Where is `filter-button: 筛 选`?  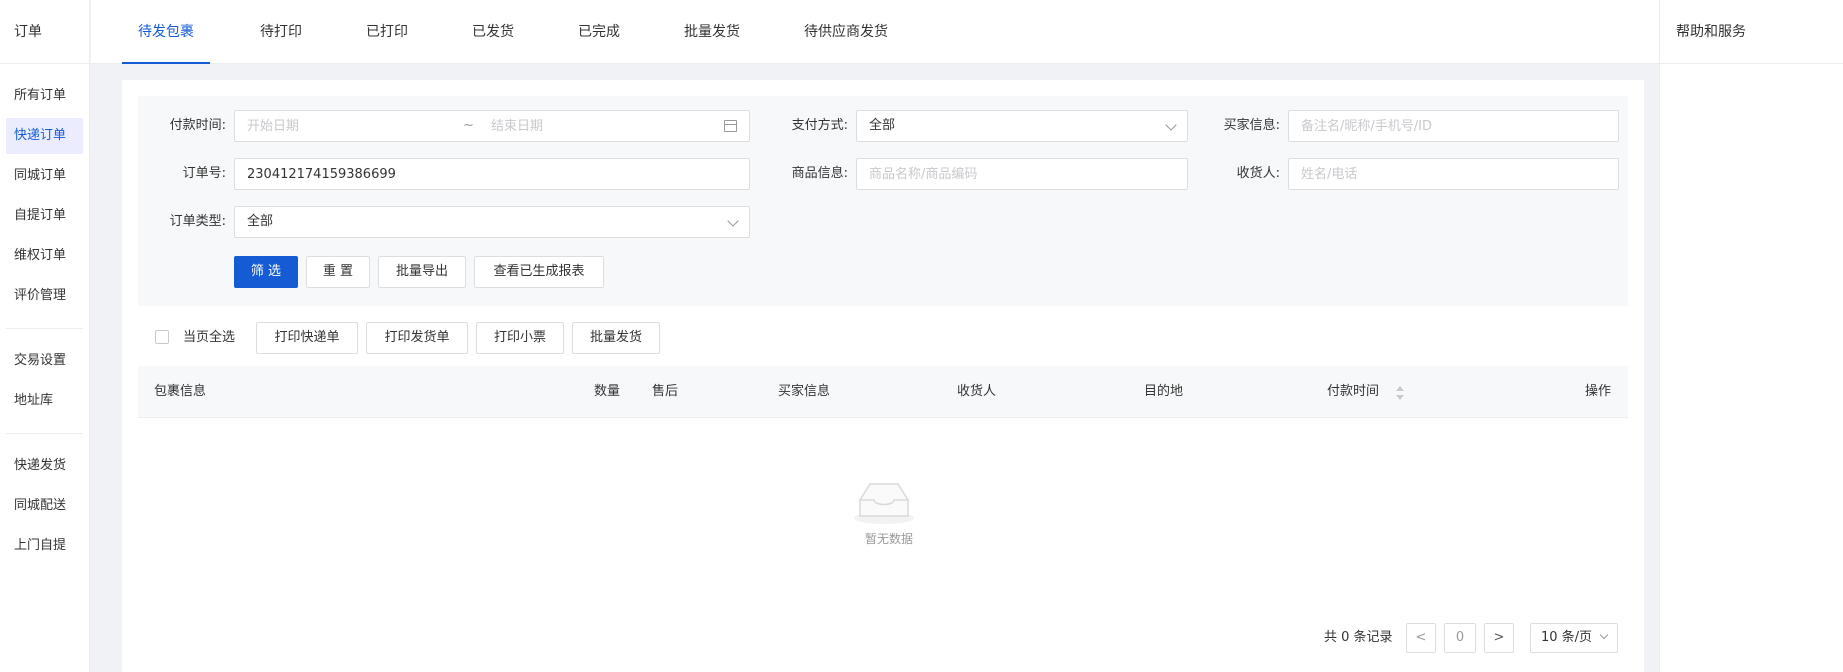
filter-button: 筛 选 is located at coordinates (266, 272).